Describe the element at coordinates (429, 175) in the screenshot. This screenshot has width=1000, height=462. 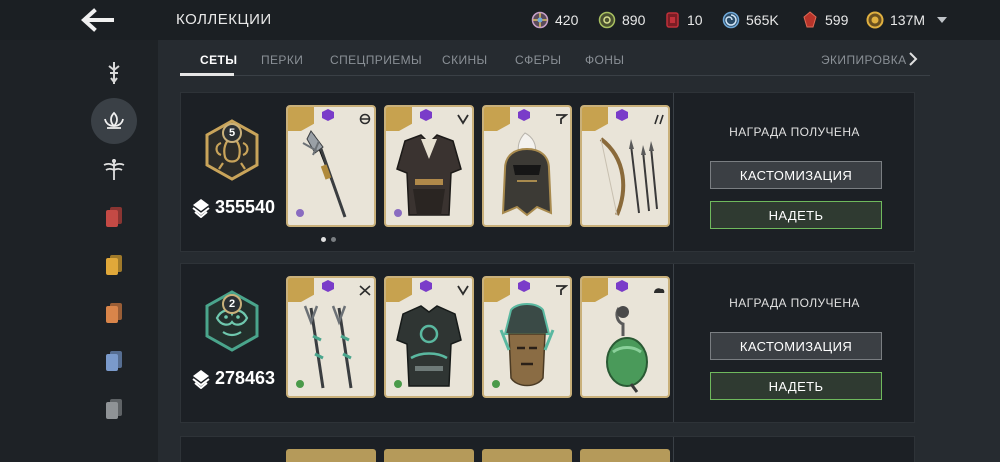
I see `armor-art` at that location.